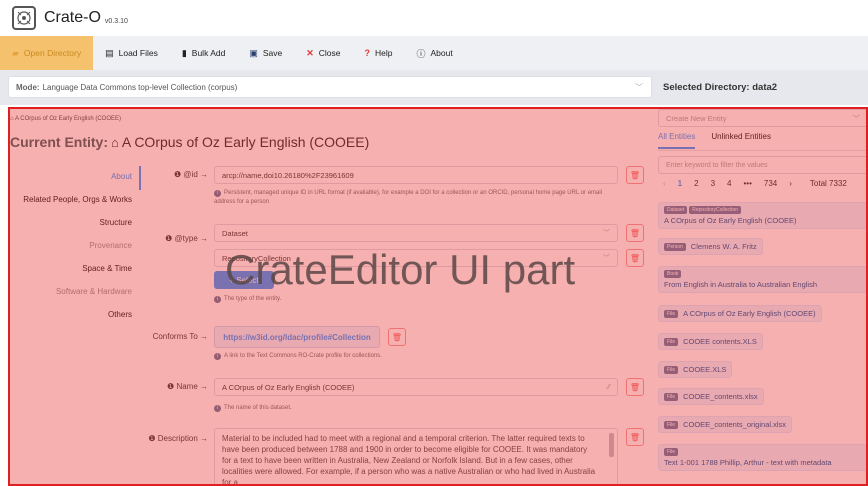 The width and height of the screenshot is (868, 486). Describe the element at coordinates (72, 17) in the screenshot. I see `app-name: Crate-O` at that location.